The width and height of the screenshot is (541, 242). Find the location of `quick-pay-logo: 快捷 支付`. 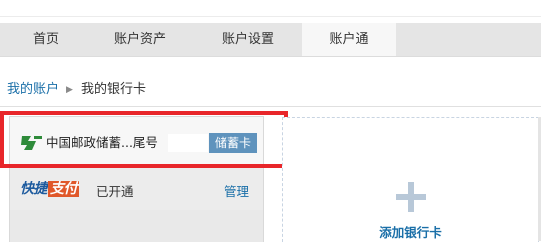

quick-pay-logo: 快捷 支付 is located at coordinates (49, 189).